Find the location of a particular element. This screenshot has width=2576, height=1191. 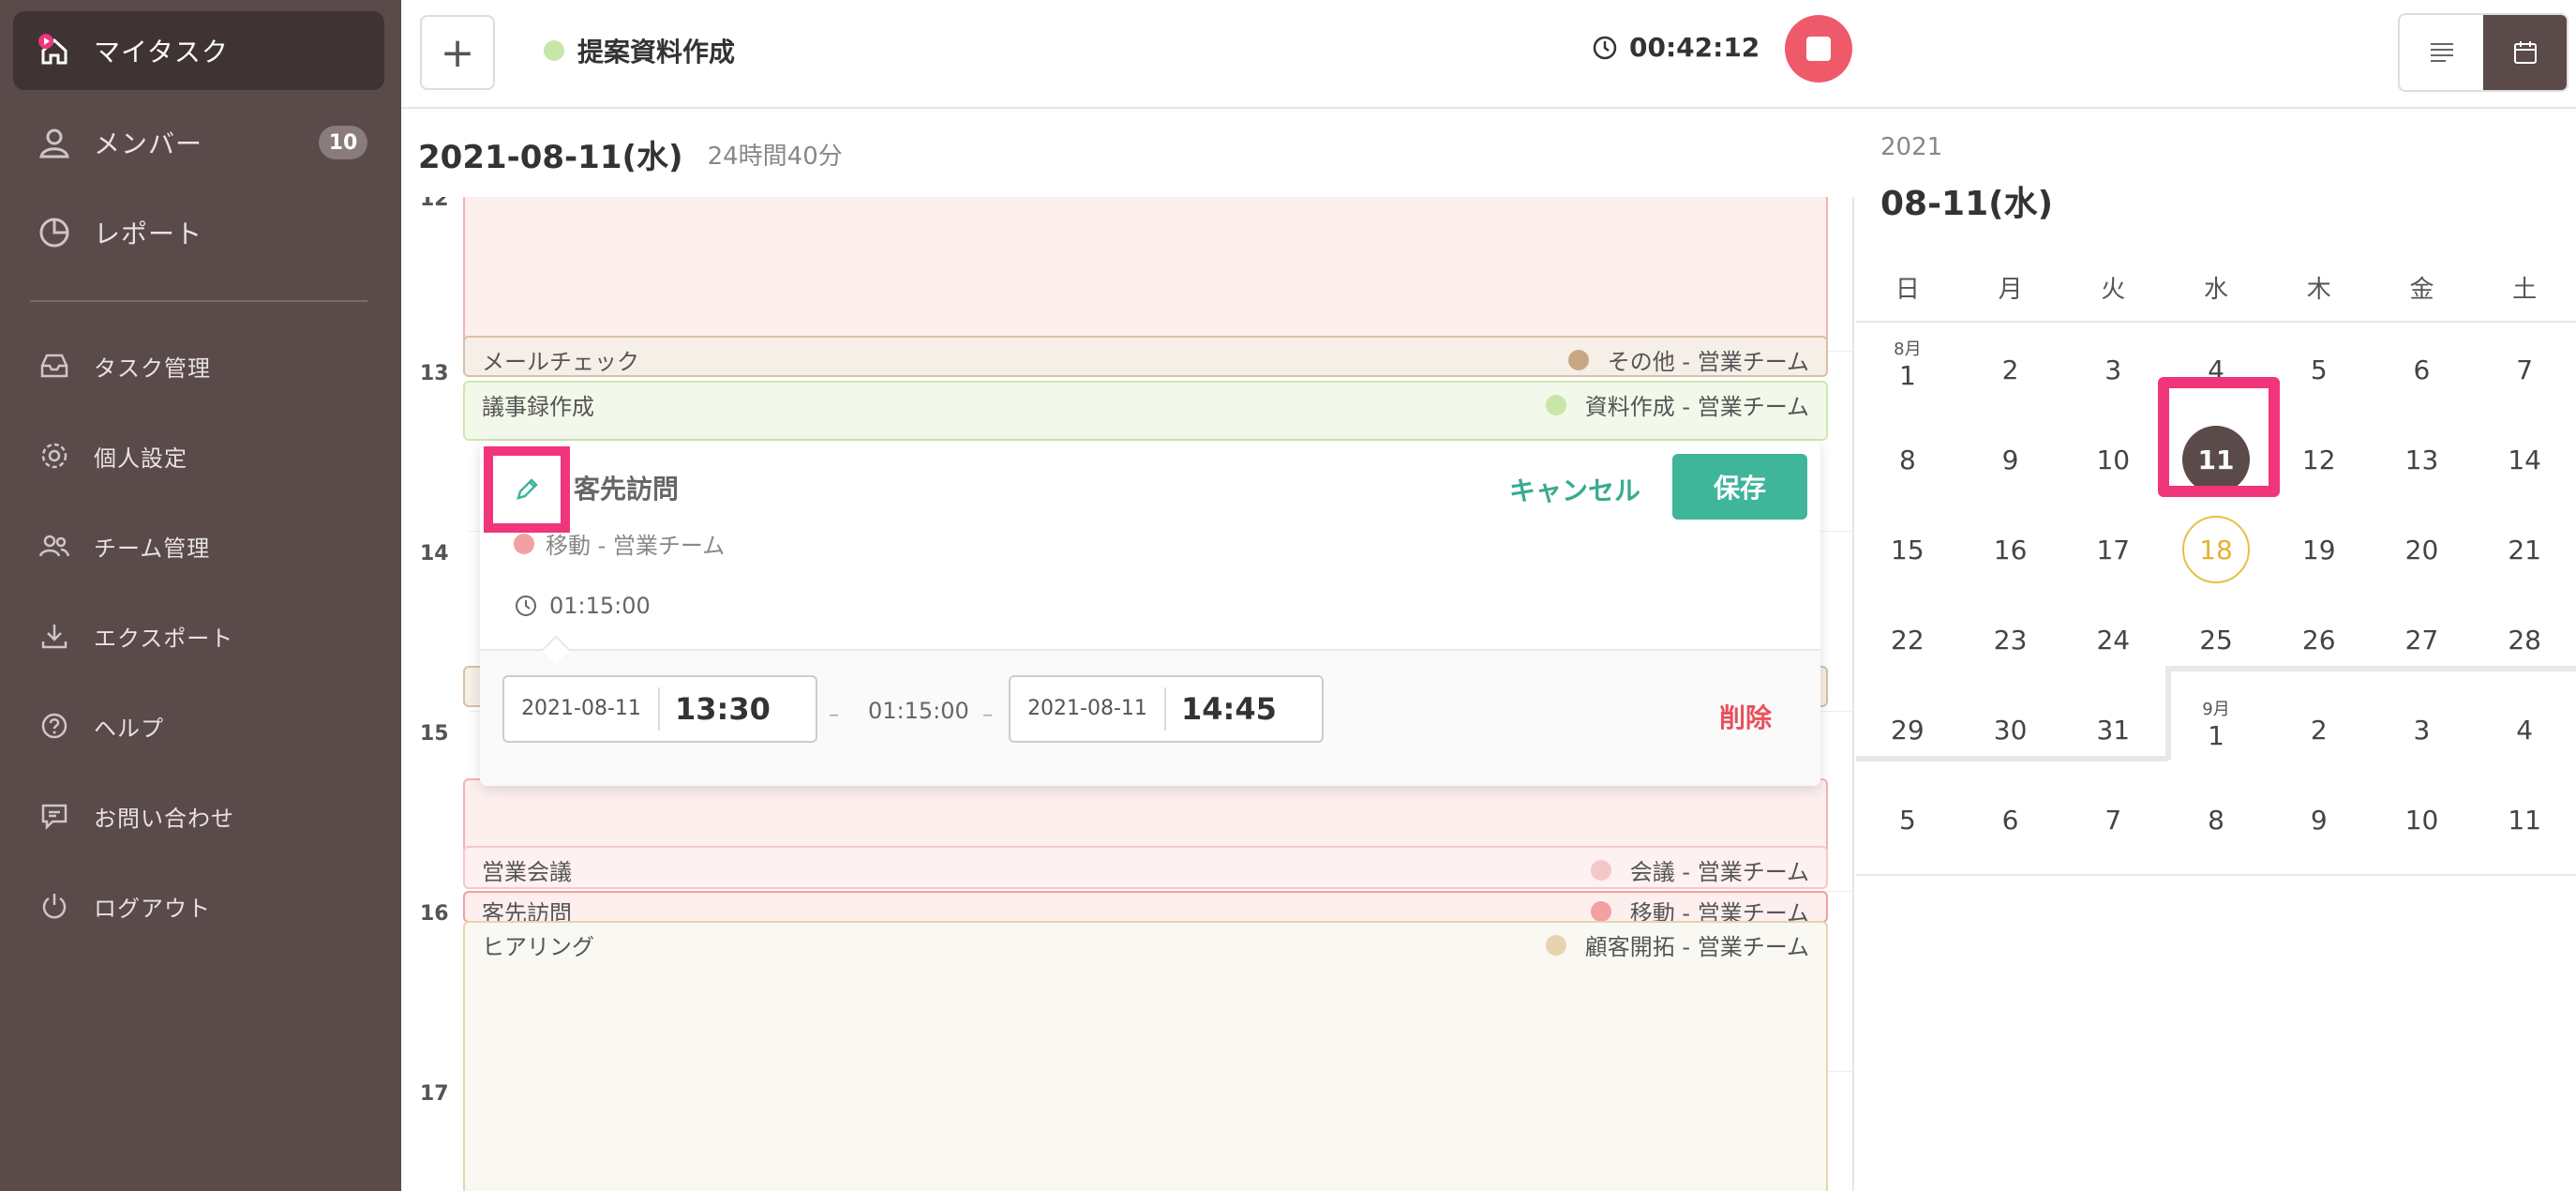

calendar-day: 20 is located at coordinates (2422, 550).